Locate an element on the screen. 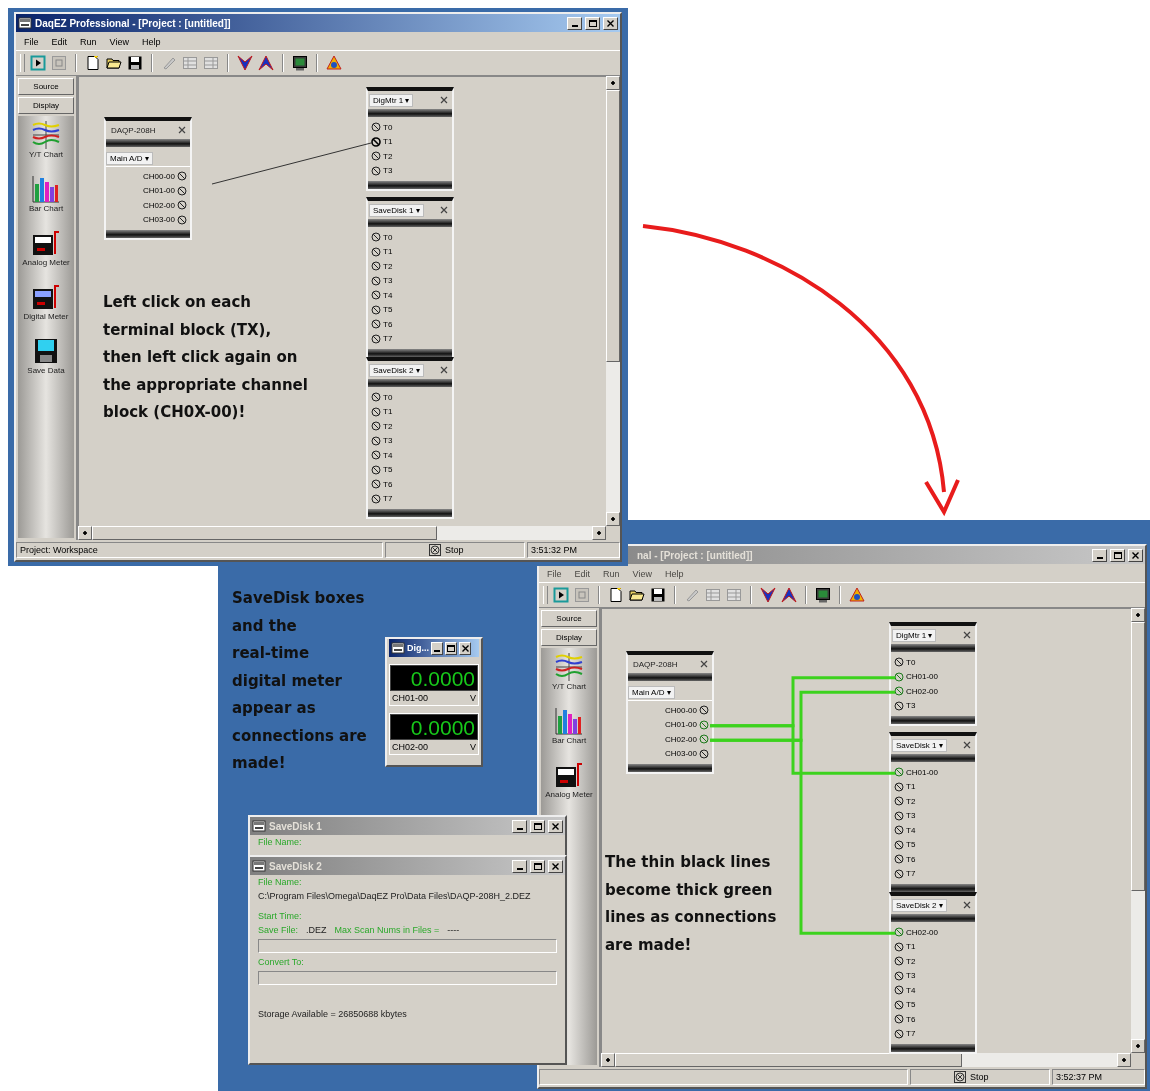 This screenshot has width=1150, height=1091. terminal-block: DigMtr 1 ▾ T0 CH01-00 CH02-00 T3 is located at coordinates (933, 674).